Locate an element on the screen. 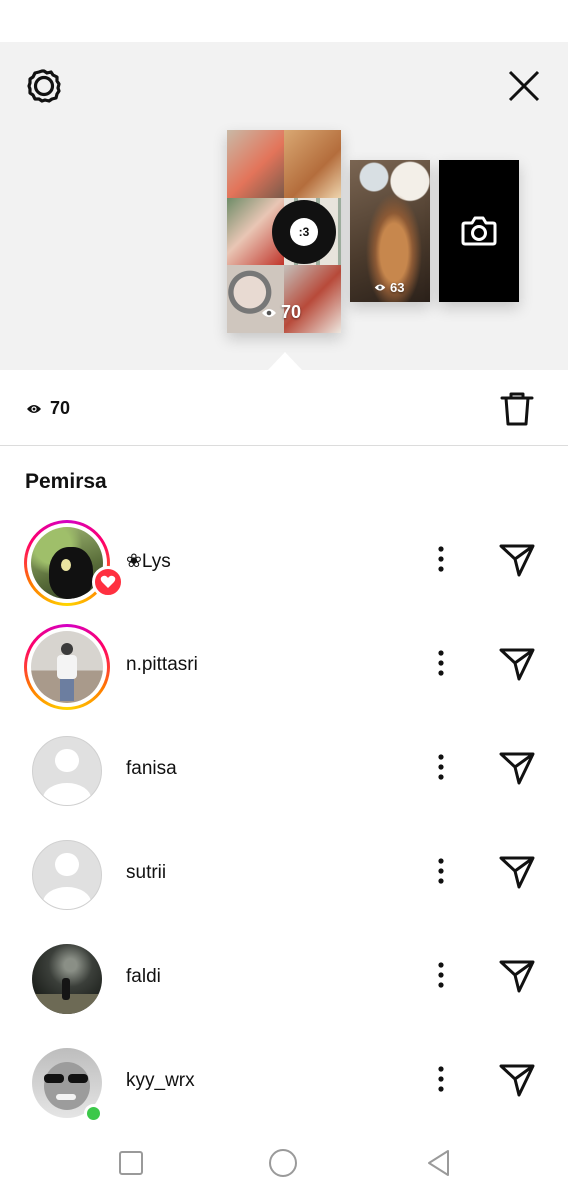 Image resolution: width=568 pixels, height=1200 pixels. heart-icon is located at coordinates (108, 581).